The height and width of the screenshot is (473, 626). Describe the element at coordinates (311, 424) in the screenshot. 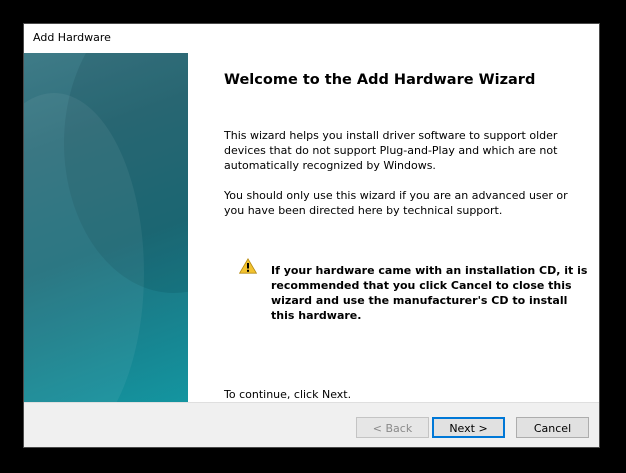

I see `button-bar: < Back Next > Cancel` at that location.